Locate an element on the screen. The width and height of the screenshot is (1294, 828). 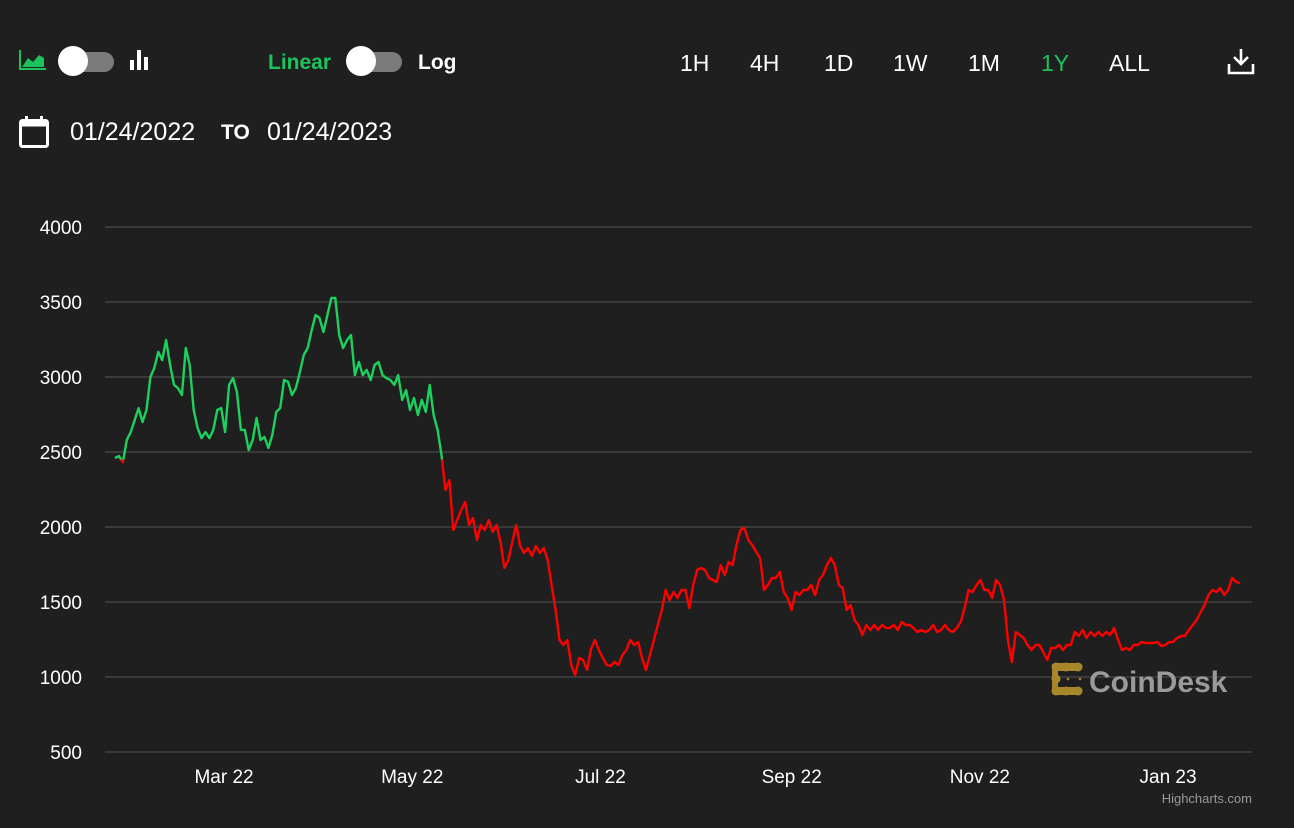
x-tick-label: Mar 22 is located at coordinates (223, 777).